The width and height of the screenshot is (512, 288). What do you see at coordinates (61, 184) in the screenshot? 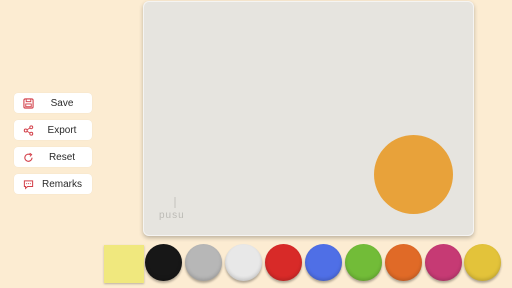
I see `remarks-label: Remarks` at bounding box center [61, 184].